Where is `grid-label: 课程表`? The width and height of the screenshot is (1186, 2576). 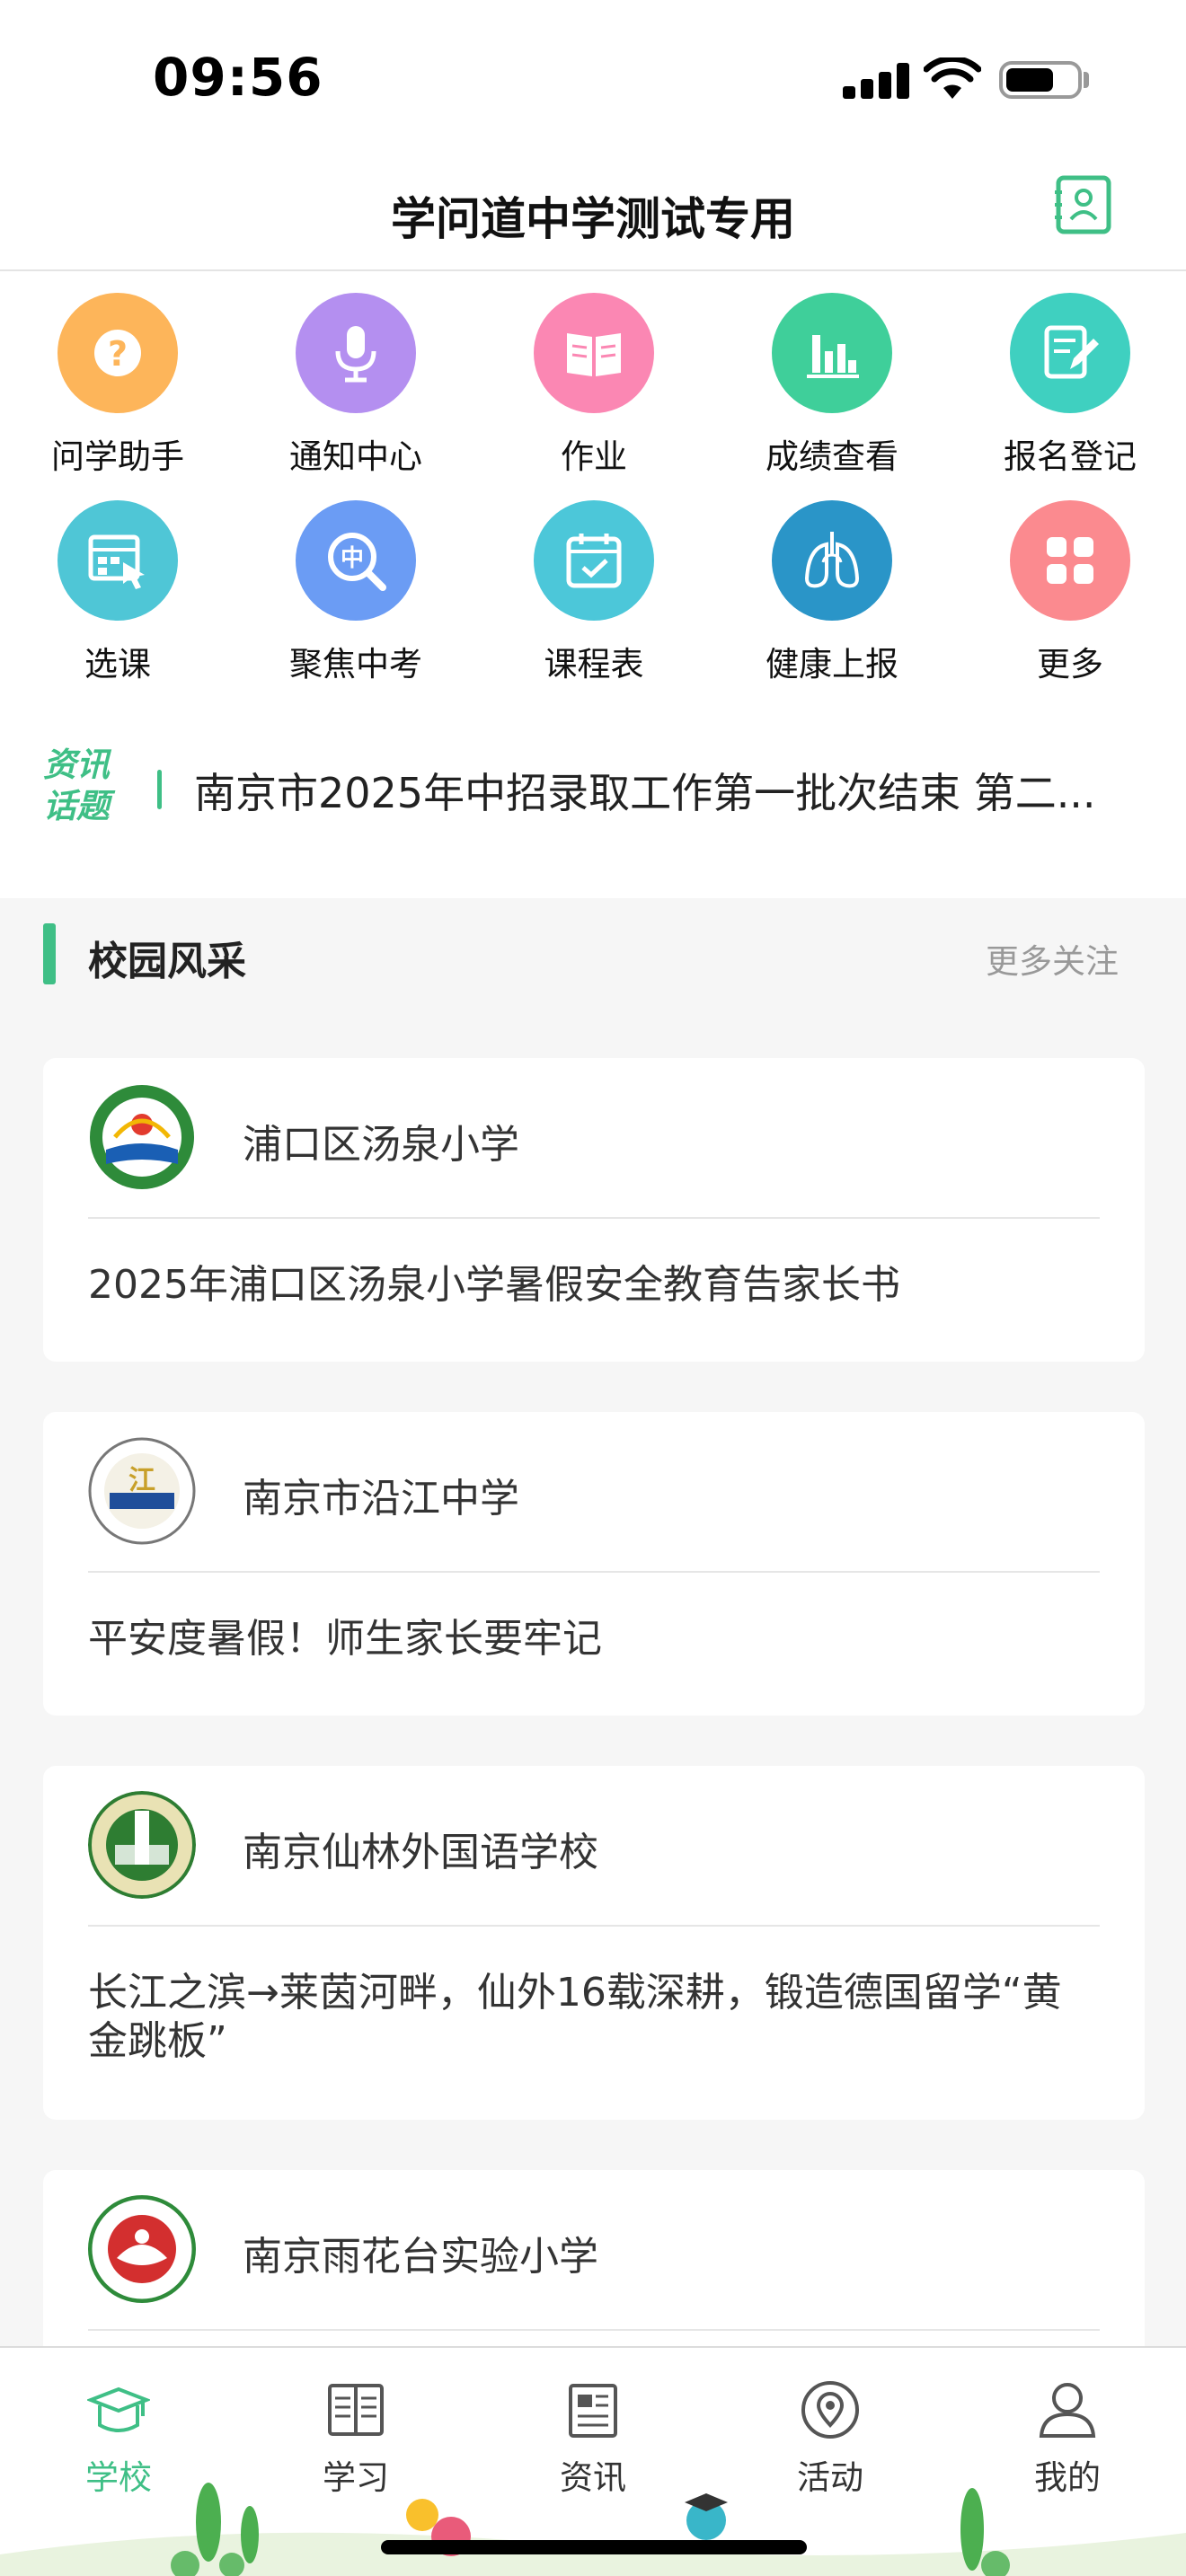
grid-label: 课程表 is located at coordinates (594, 664).